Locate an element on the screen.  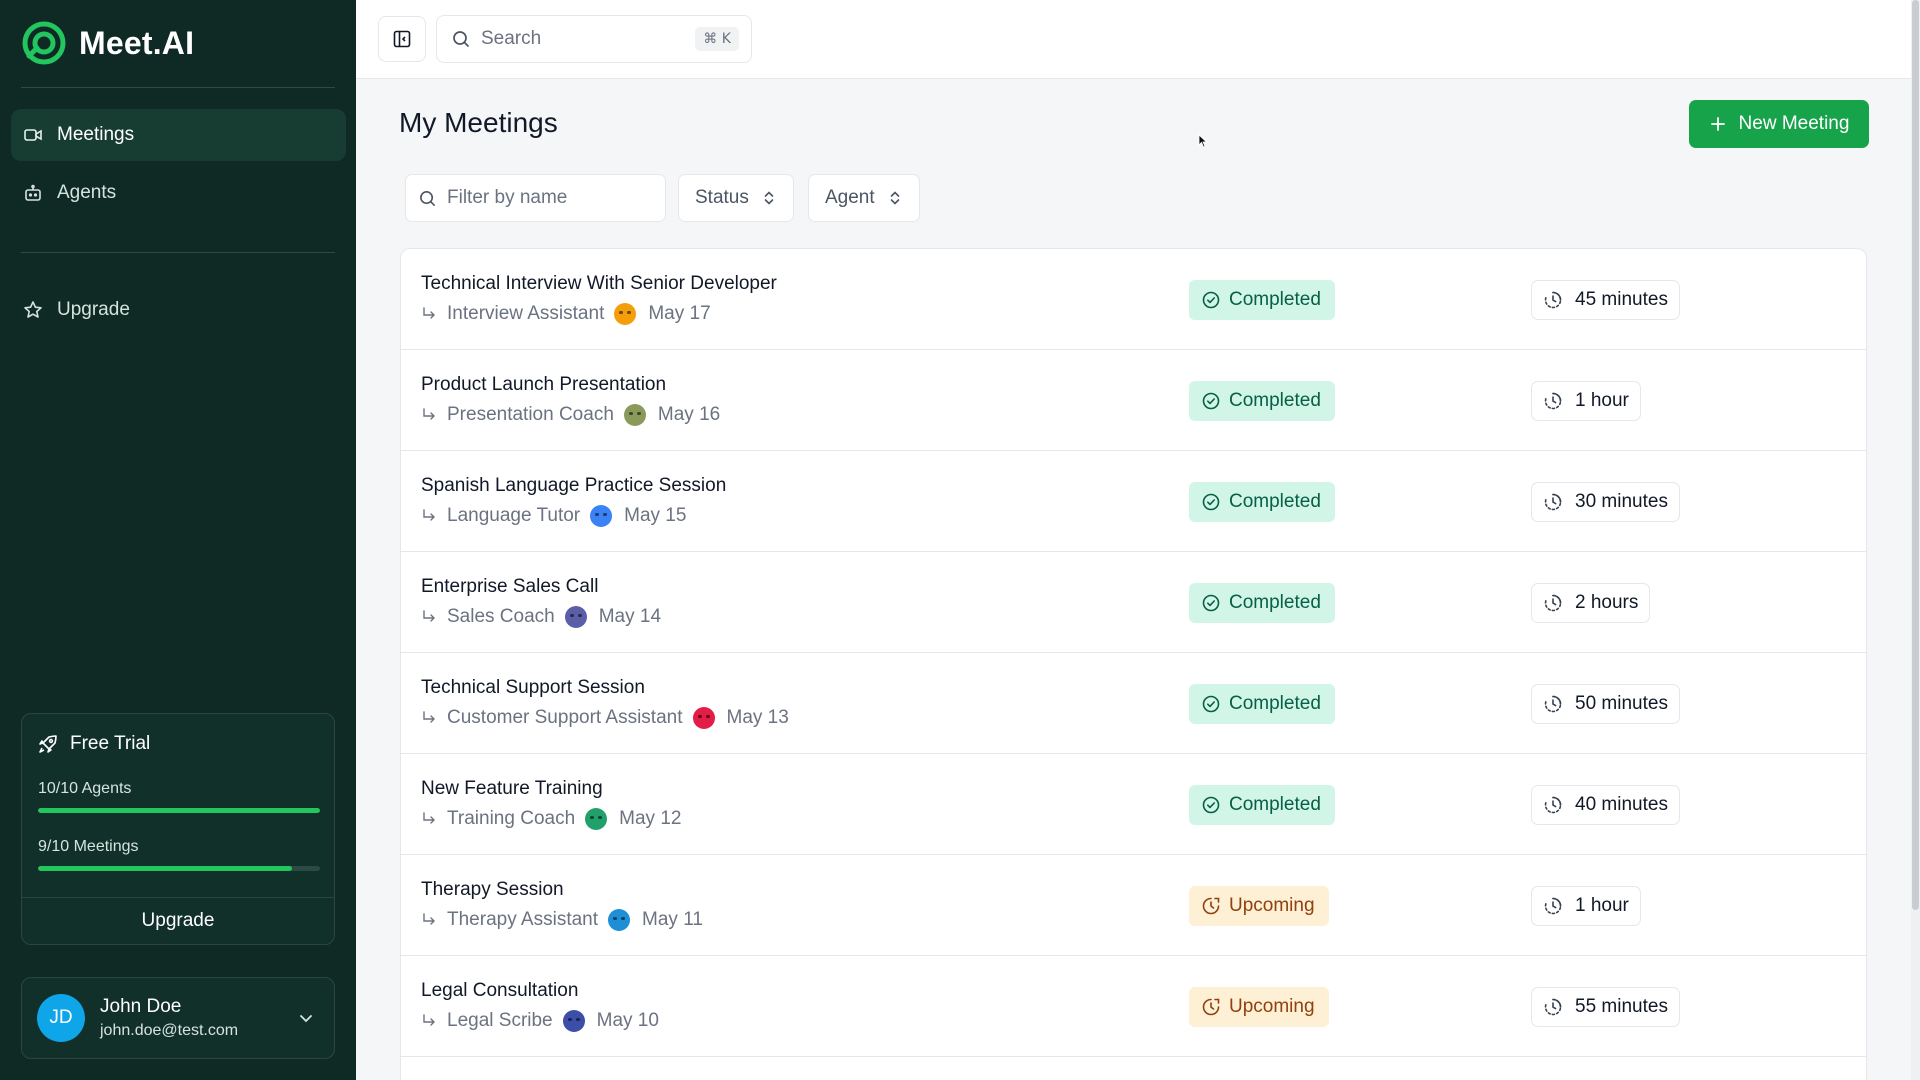
logo-icon is located at coordinates (44, 43).